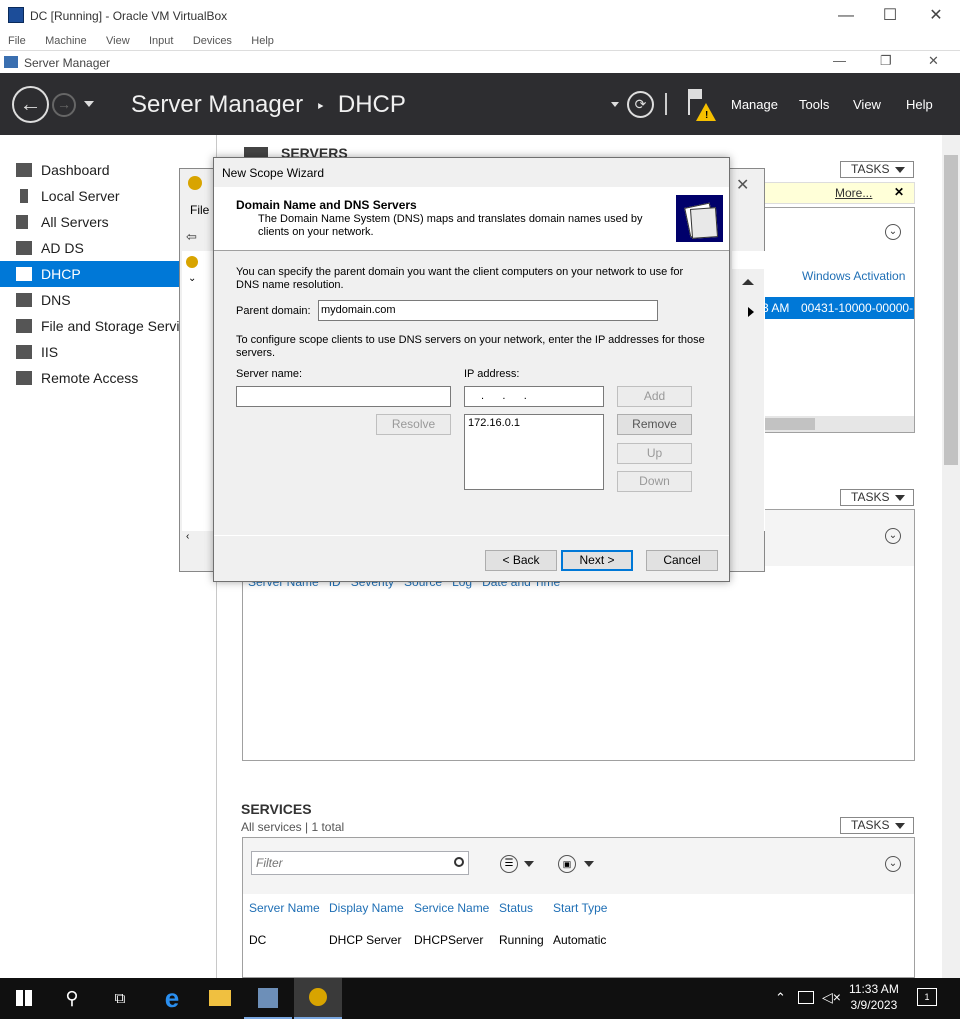 This screenshot has height=1023, width=960. I want to click on service-row-service-name: DHCPServer, so click(448, 940).